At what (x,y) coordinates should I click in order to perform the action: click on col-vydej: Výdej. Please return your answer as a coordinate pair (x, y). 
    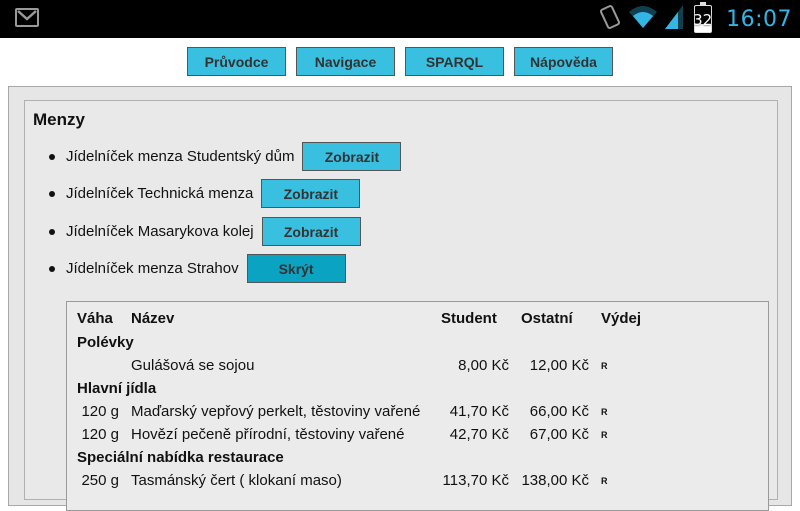
    Looking at the image, I should click on (621, 318).